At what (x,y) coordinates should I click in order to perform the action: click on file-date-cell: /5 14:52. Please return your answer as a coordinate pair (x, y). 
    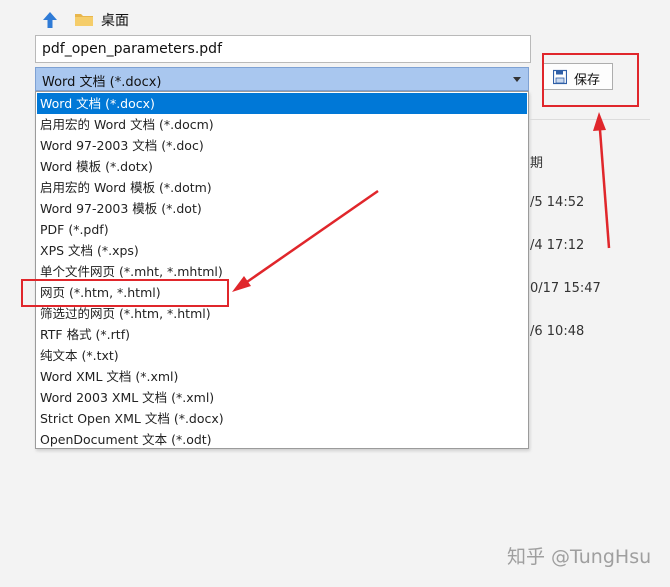
    Looking at the image, I should click on (557, 202).